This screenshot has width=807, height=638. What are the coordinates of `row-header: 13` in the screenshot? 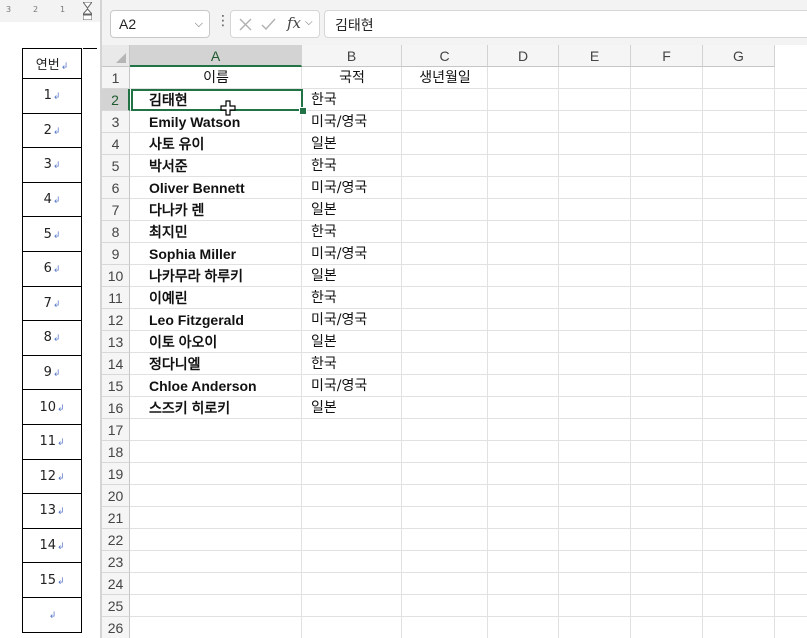 It's located at (116, 342).